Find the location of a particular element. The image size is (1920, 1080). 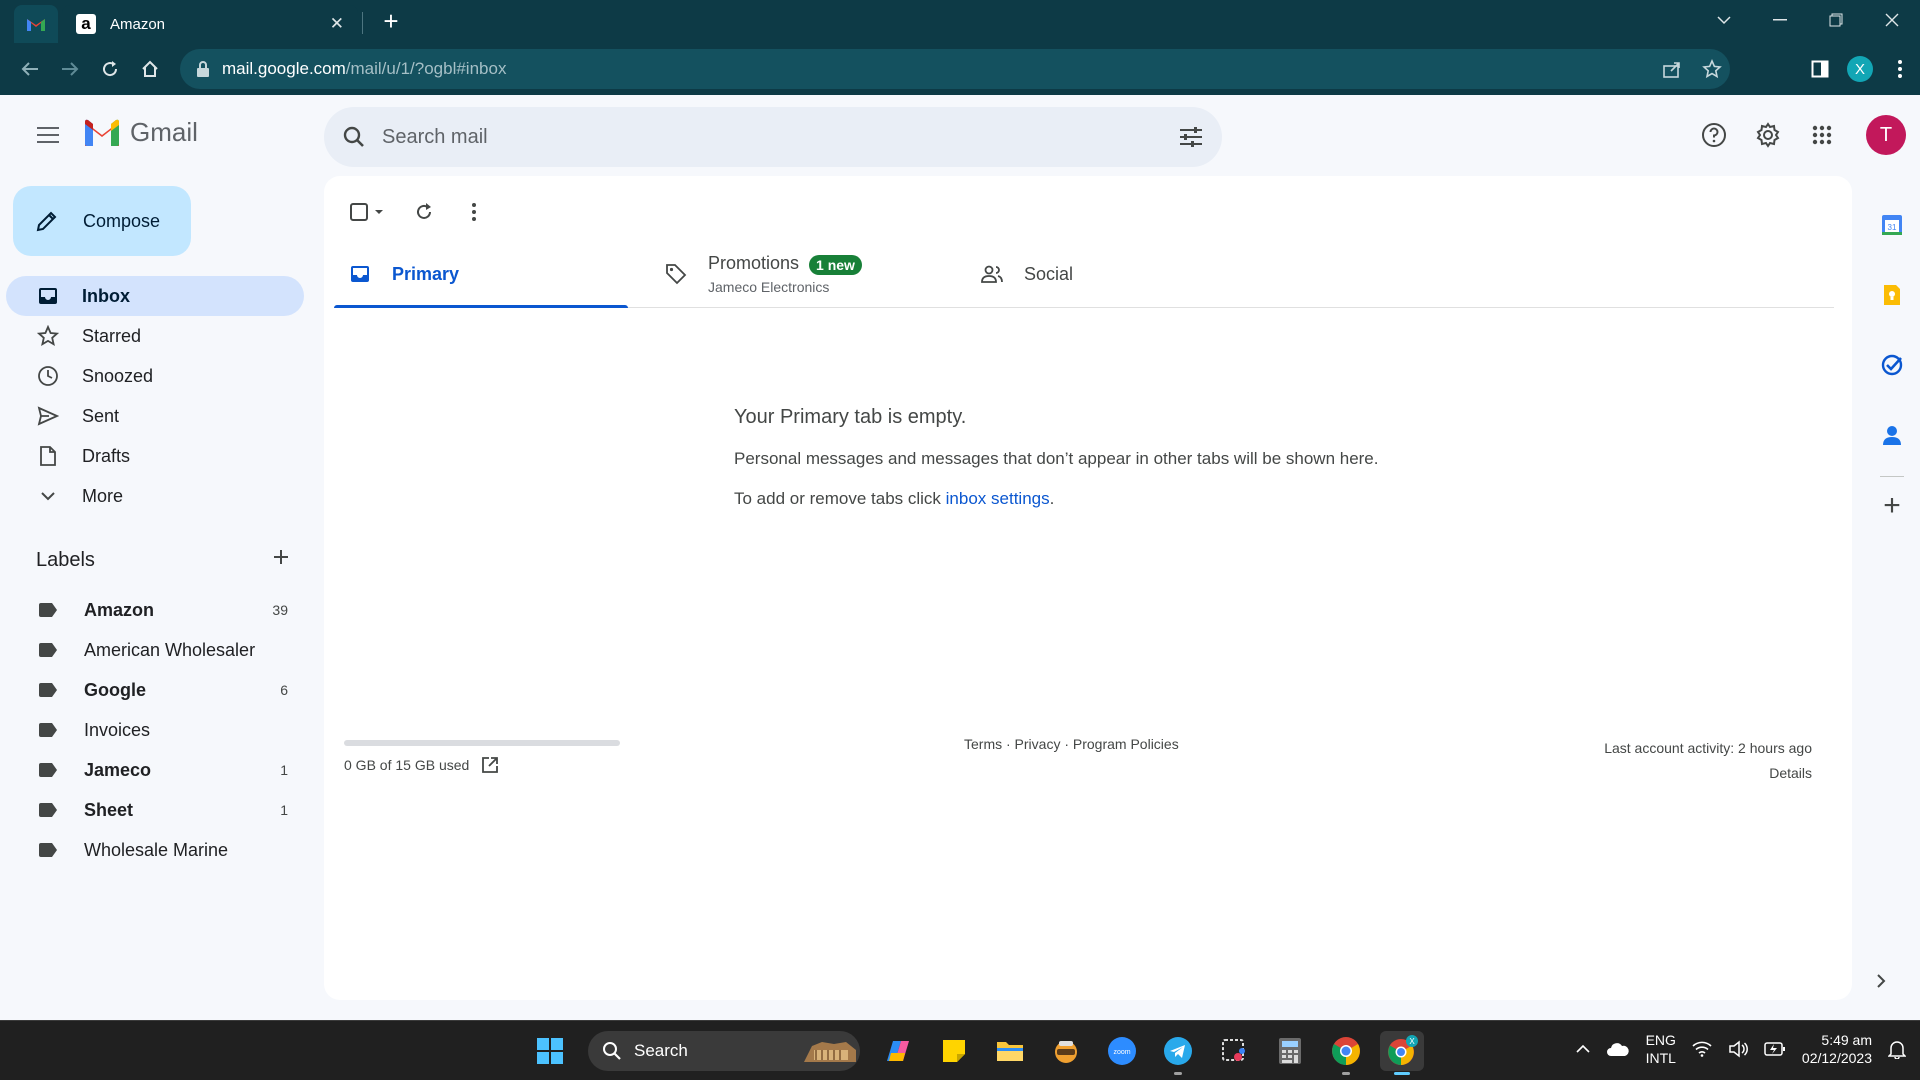

forward-arrow-icon is located at coordinates (70, 69).